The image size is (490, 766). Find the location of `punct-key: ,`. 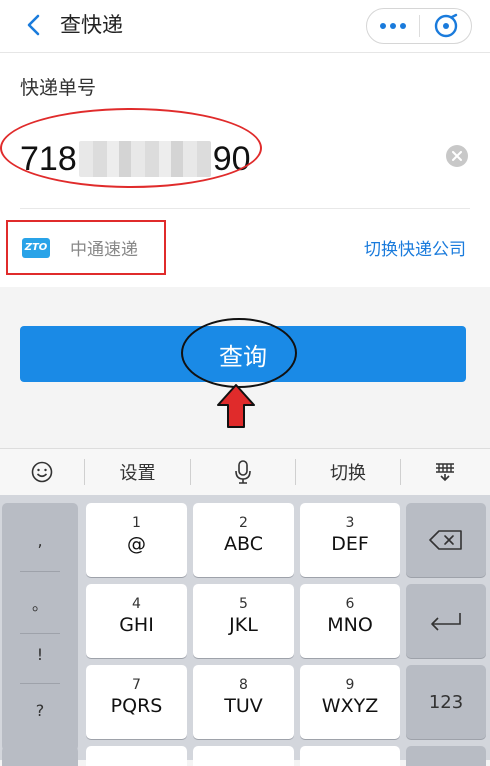

punct-key: , is located at coordinates (40, 540).